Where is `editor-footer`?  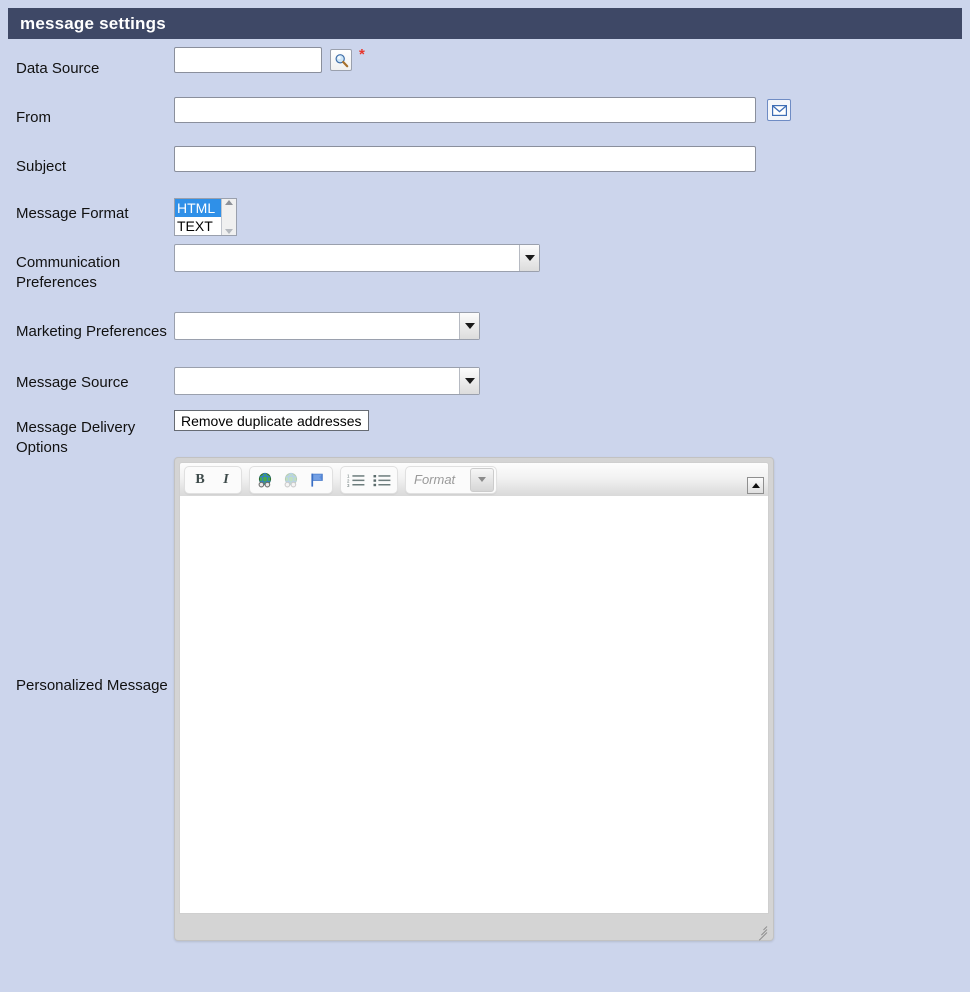
editor-footer is located at coordinates (474, 927).